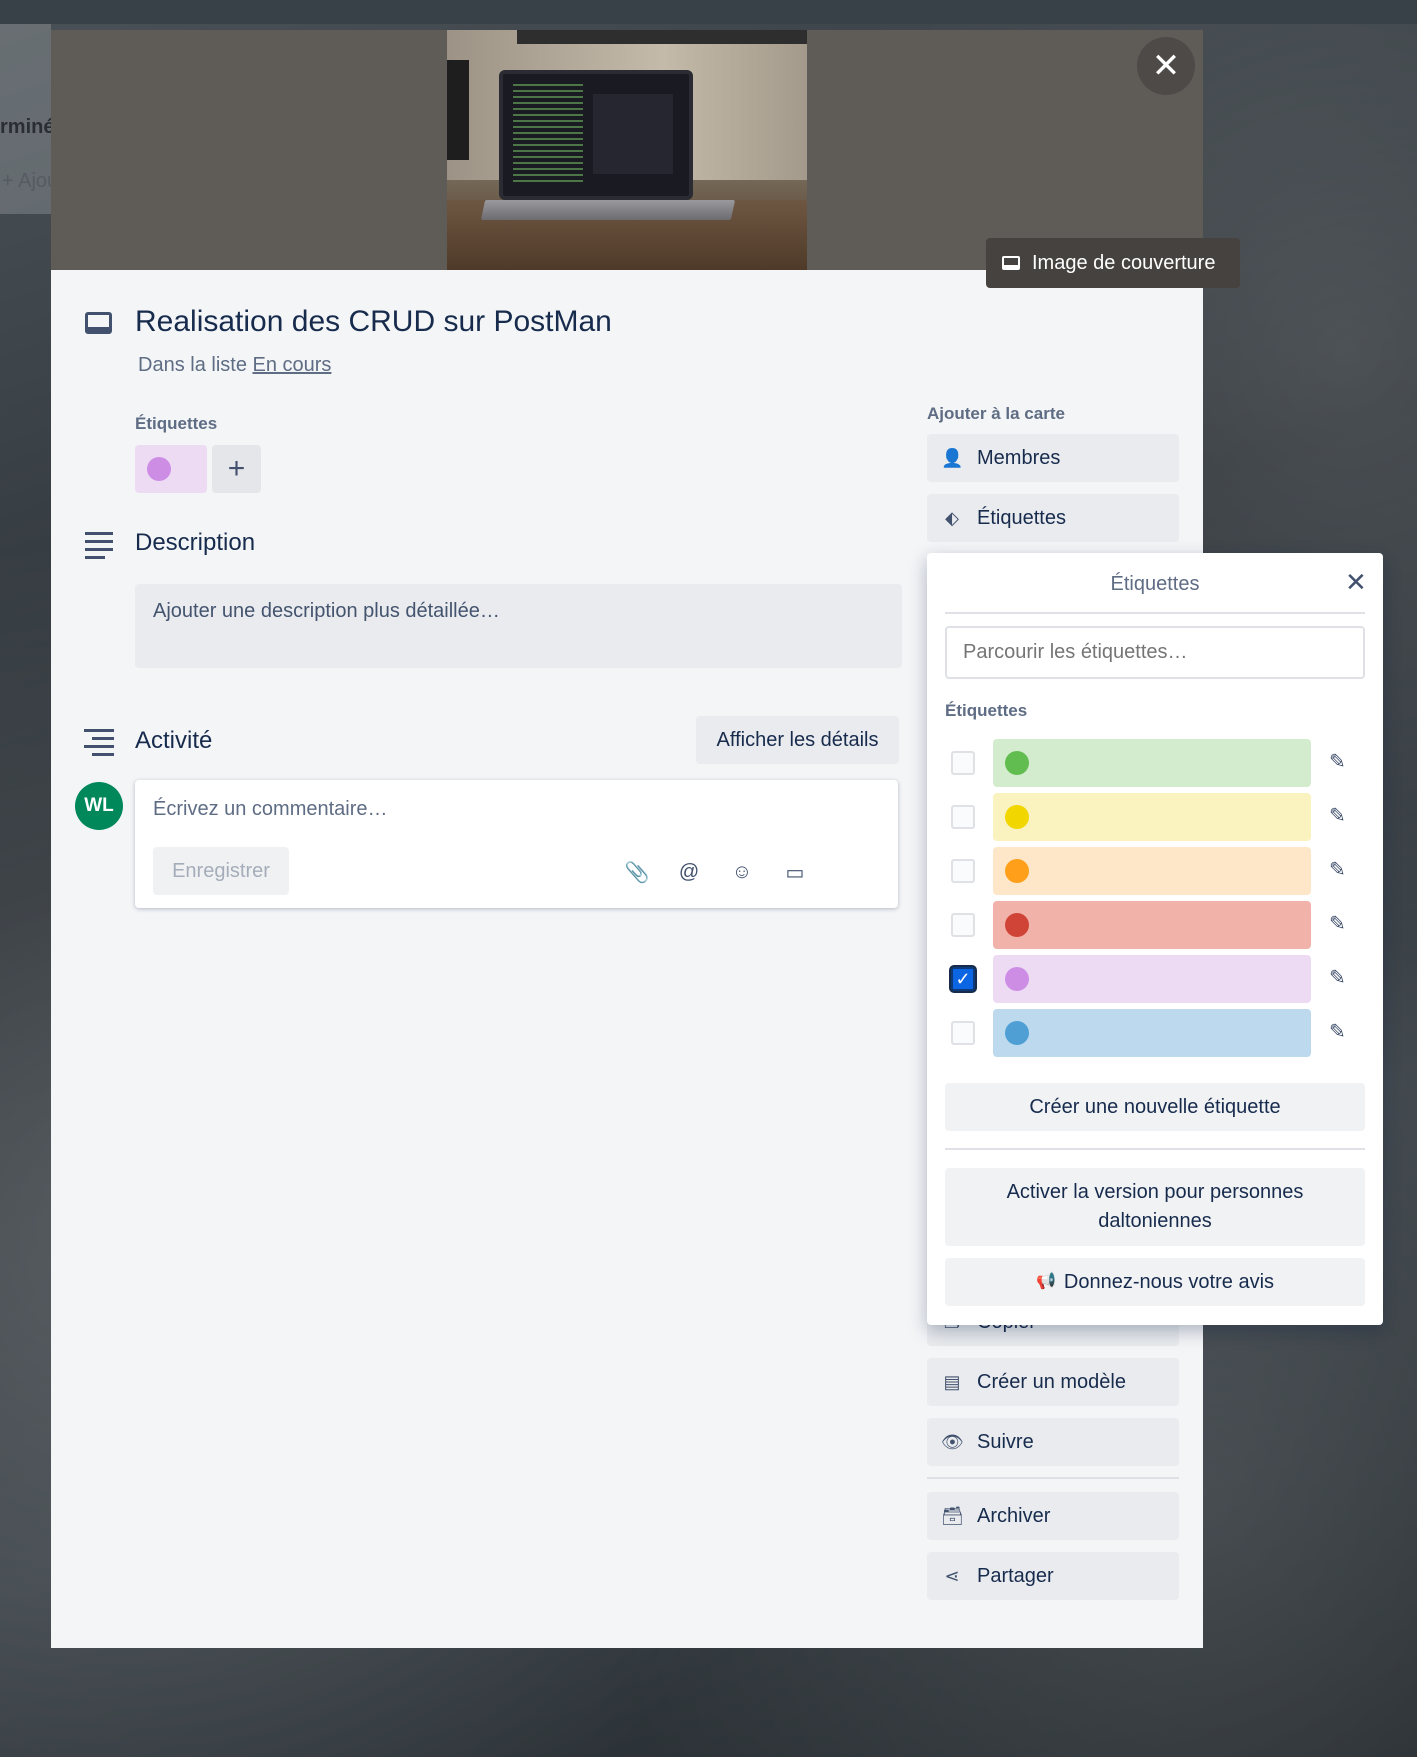 The width and height of the screenshot is (1417, 1757). I want to click on create-template-label: Créer un modèle, so click(1051, 1381).